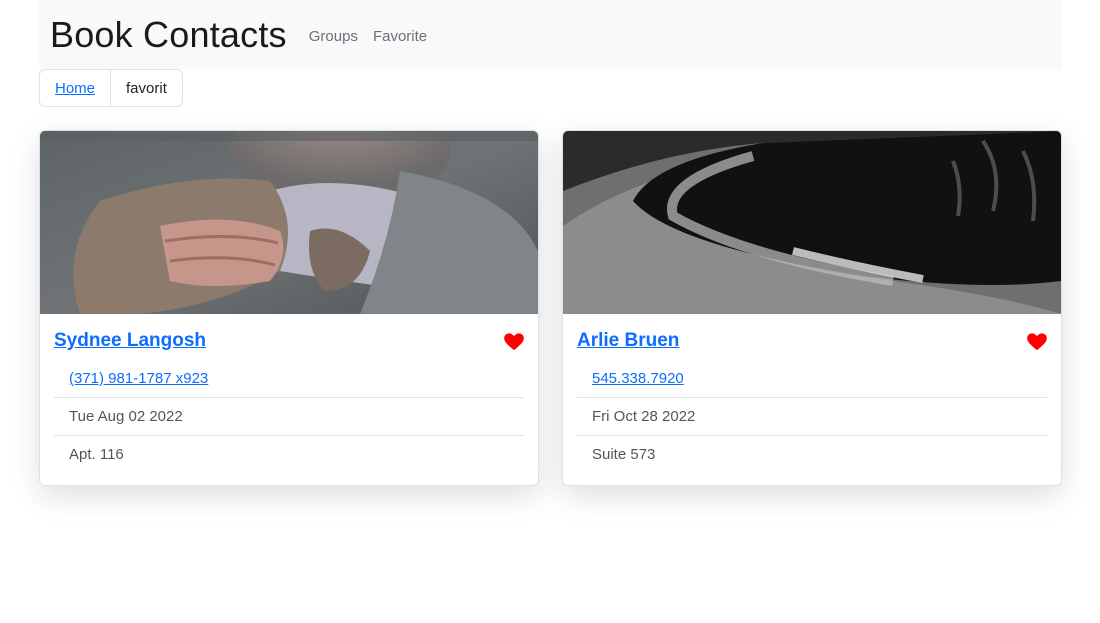 This screenshot has height=623, width=1100. I want to click on contact-details-list: 545.338.7920 Fri Oct 28 2022 Suite 573, so click(812, 416).